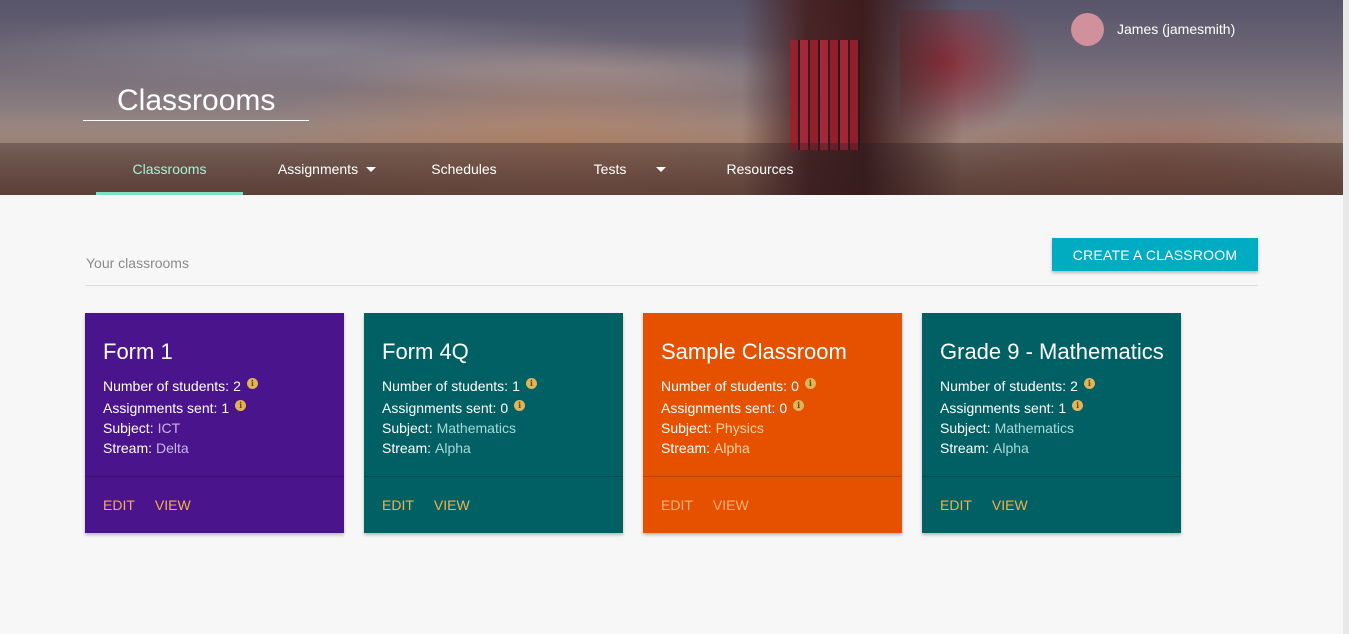 This screenshot has height=634, width=1349. Describe the element at coordinates (1346, 317) in the screenshot. I see `scrollbar` at that location.